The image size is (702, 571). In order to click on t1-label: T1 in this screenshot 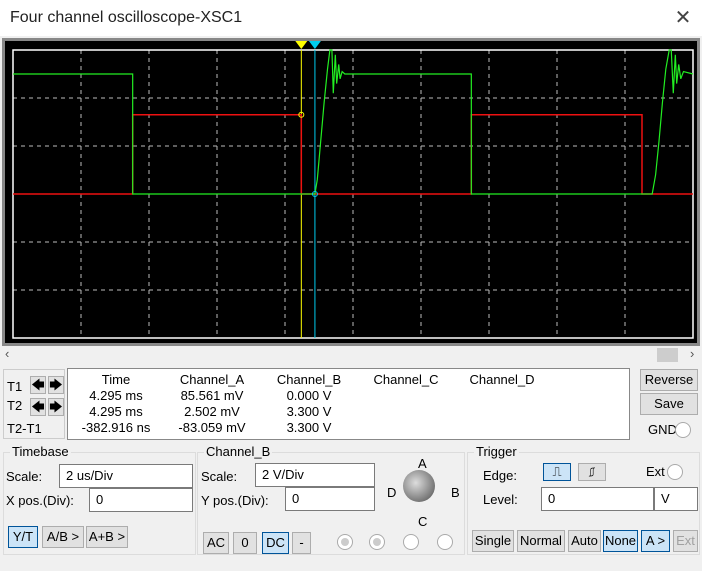, I will do `click(15, 386)`.